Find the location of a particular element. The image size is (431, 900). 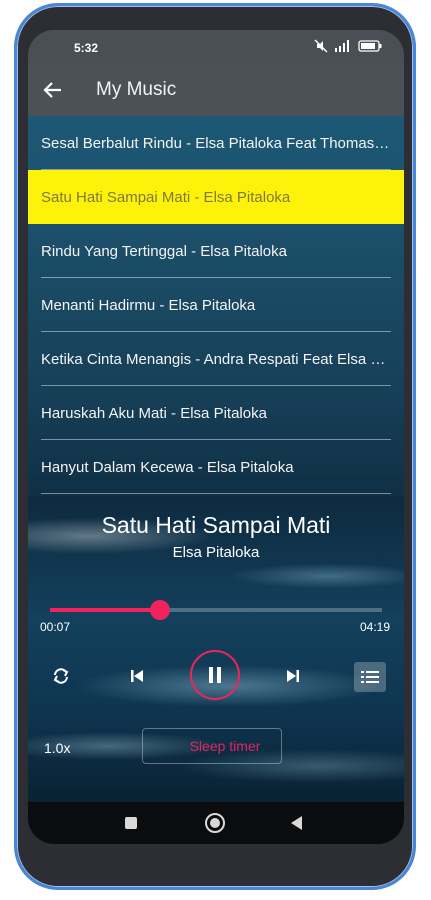

song-title: Rindu Yang Tertinggal - Elsa Pitaloka is located at coordinates (164, 251).